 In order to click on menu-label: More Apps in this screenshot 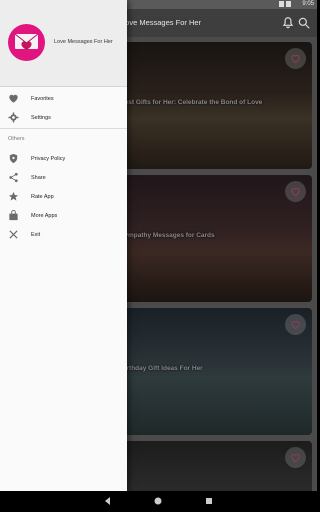, I will do `click(44, 215)`.